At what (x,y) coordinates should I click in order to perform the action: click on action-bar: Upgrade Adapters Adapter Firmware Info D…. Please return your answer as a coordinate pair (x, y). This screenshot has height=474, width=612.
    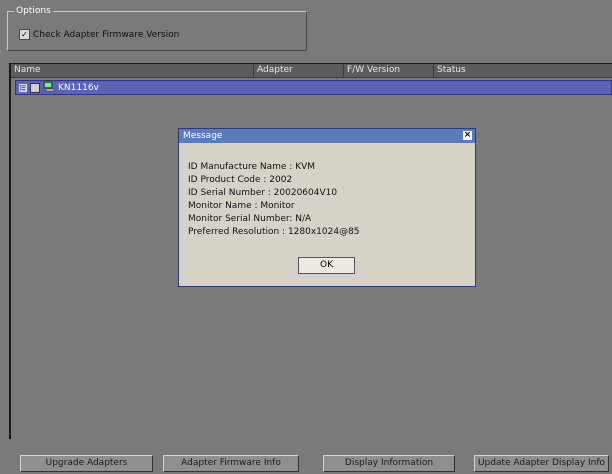
    Looking at the image, I should click on (306, 464).